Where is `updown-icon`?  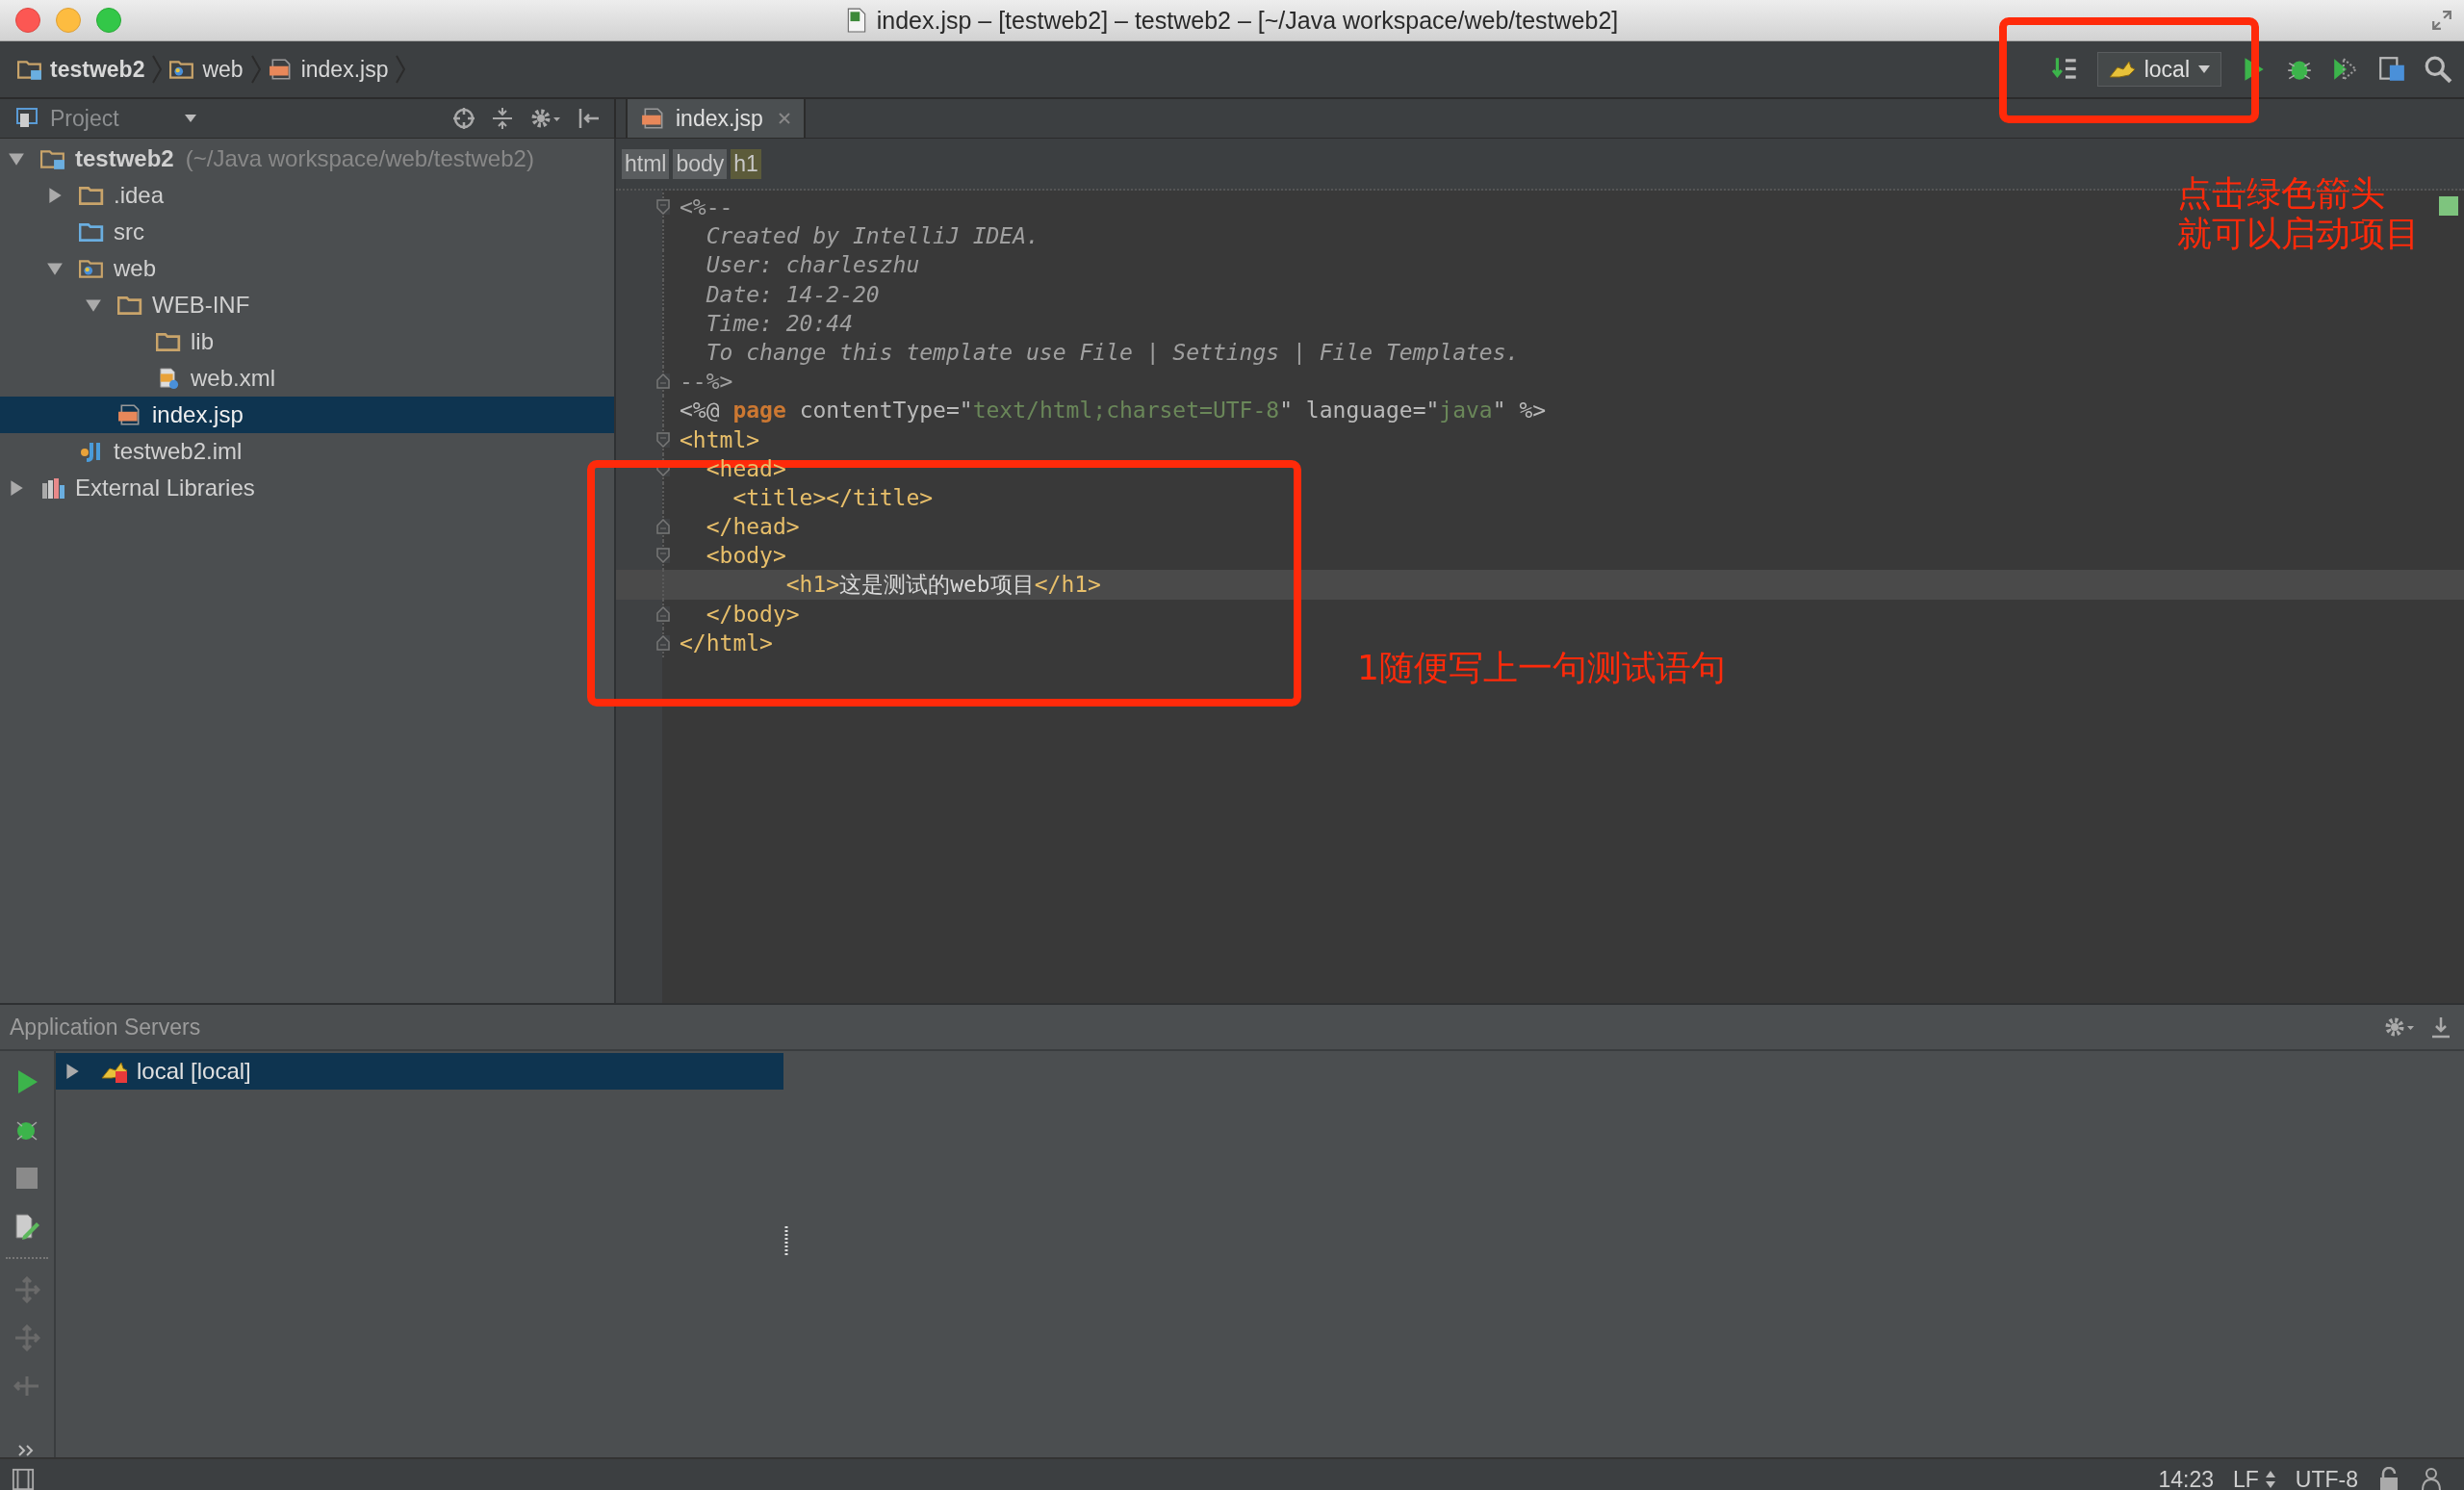
updown-icon is located at coordinates (2270, 1479).